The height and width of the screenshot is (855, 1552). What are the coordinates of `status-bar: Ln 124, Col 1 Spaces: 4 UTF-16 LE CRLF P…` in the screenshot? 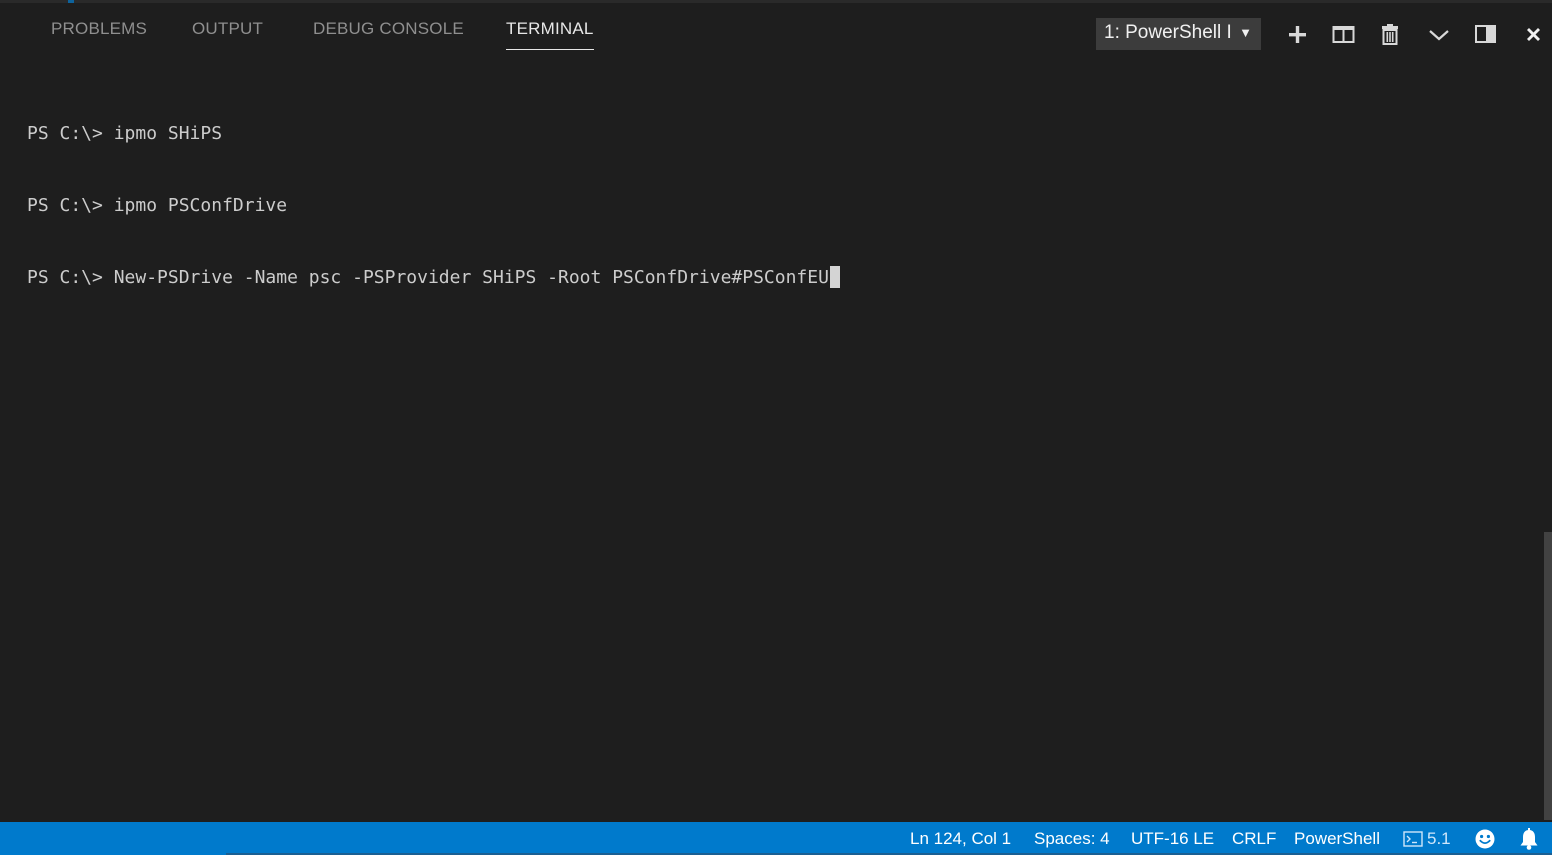 It's located at (776, 838).